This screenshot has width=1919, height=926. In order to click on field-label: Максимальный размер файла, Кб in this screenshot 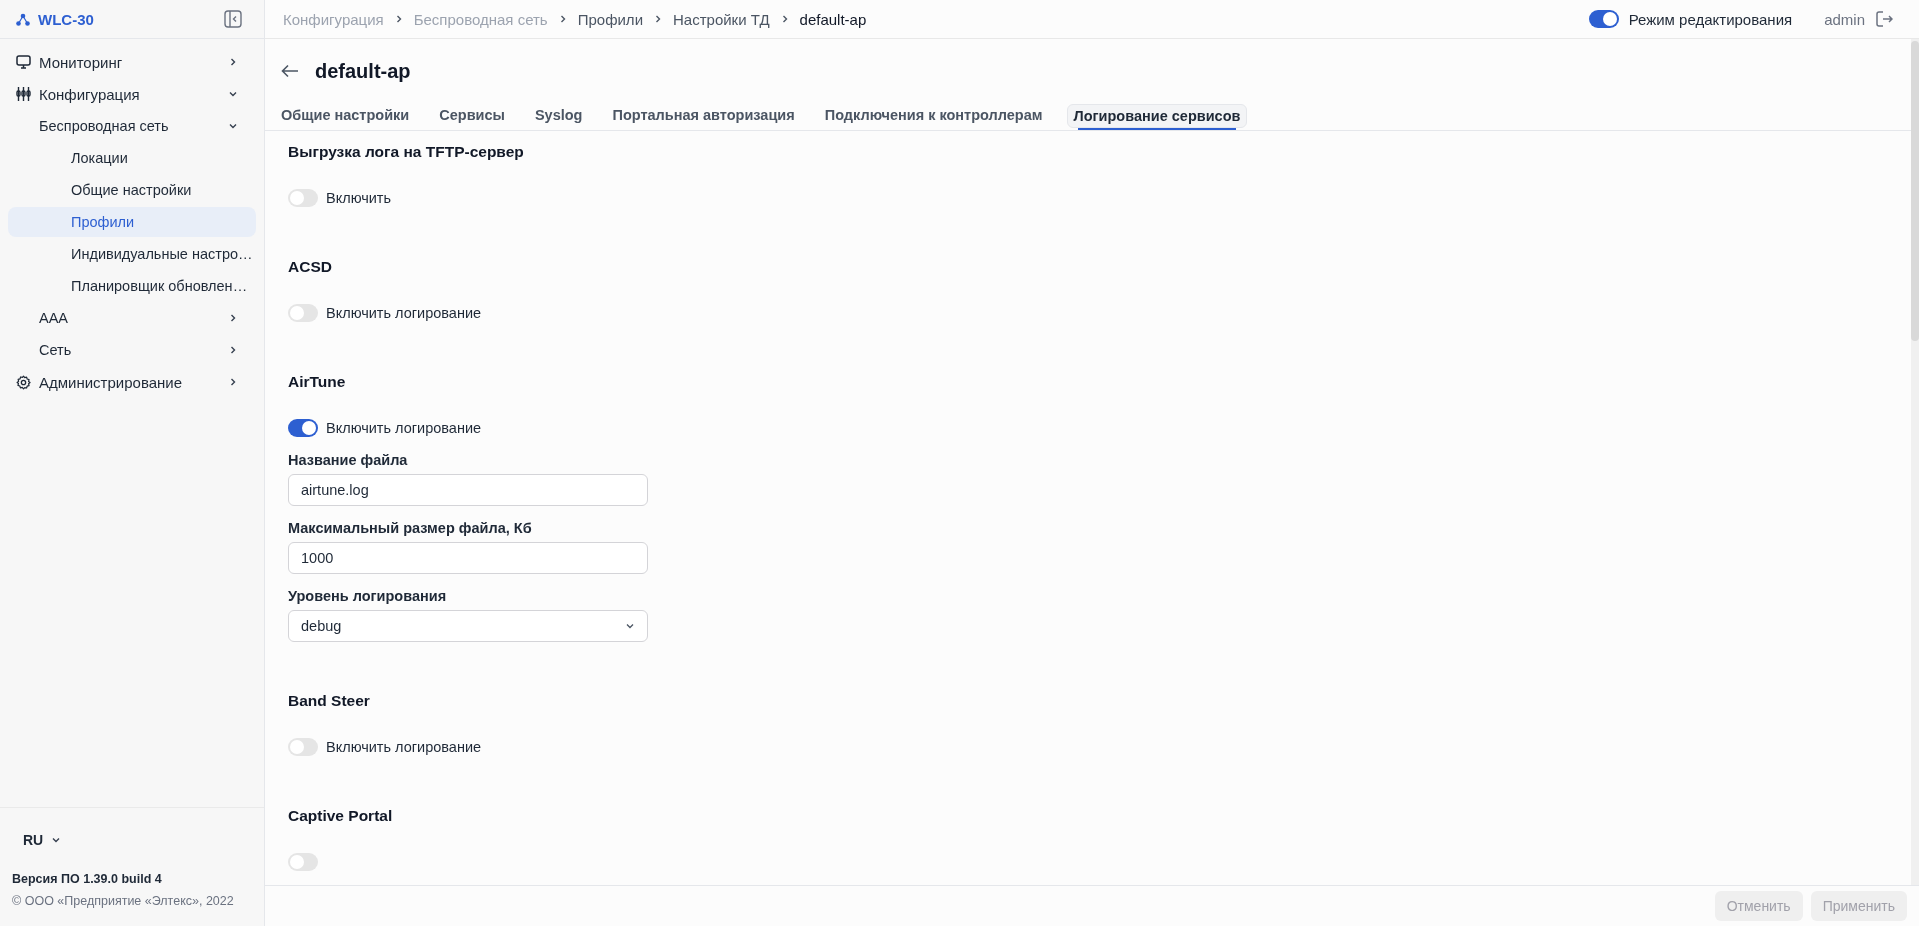, I will do `click(410, 528)`.